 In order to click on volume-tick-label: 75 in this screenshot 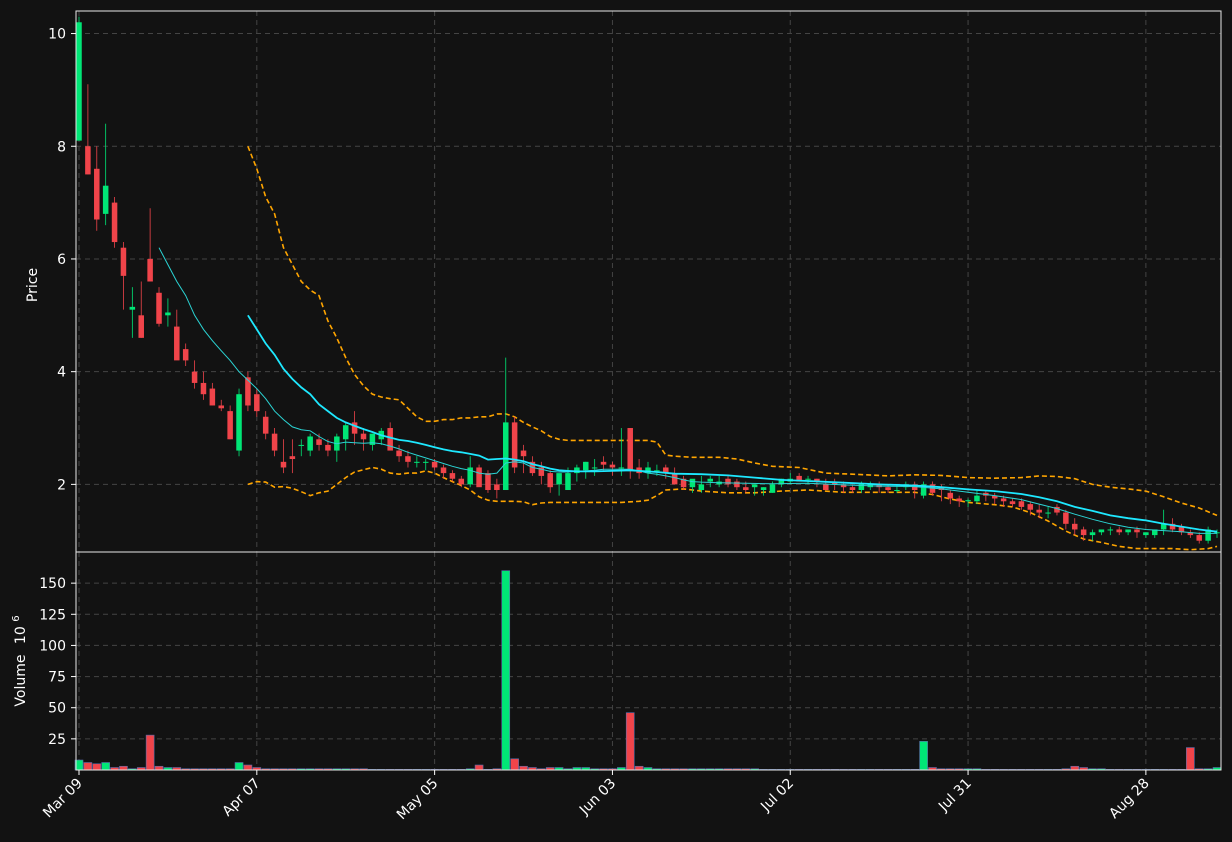, I will do `click(57, 678)`.